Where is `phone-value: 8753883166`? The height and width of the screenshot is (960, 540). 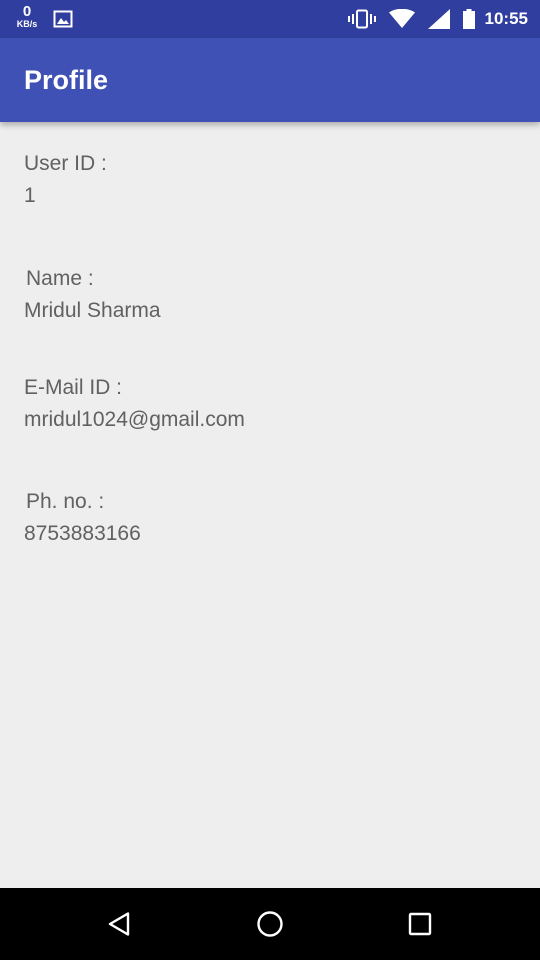 phone-value: 8753883166 is located at coordinates (82, 533).